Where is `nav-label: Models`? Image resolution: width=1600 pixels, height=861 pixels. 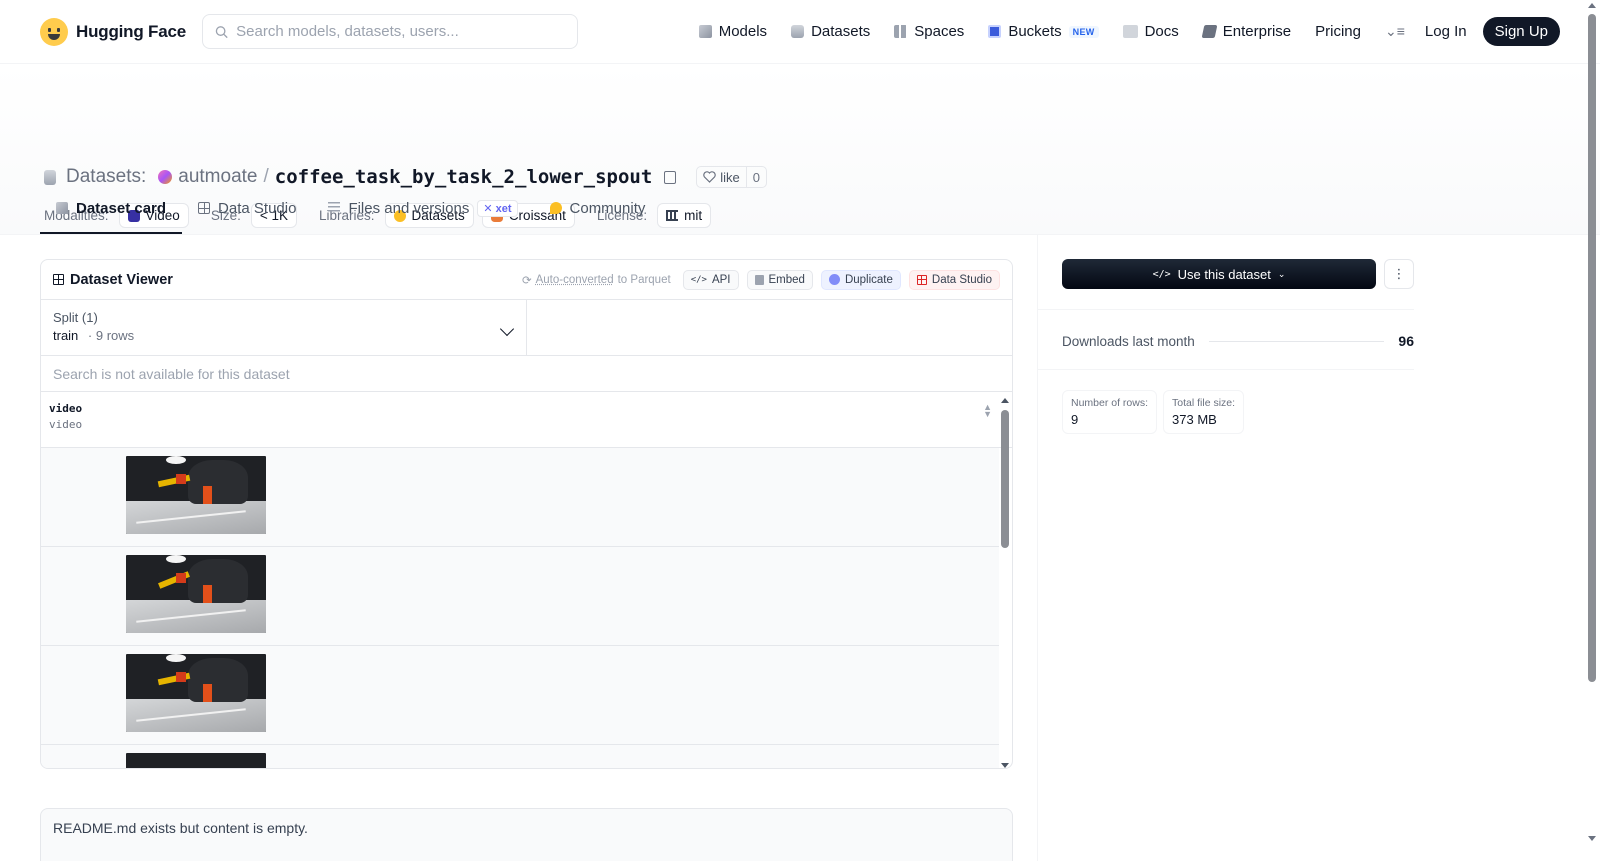
nav-label: Models is located at coordinates (743, 31).